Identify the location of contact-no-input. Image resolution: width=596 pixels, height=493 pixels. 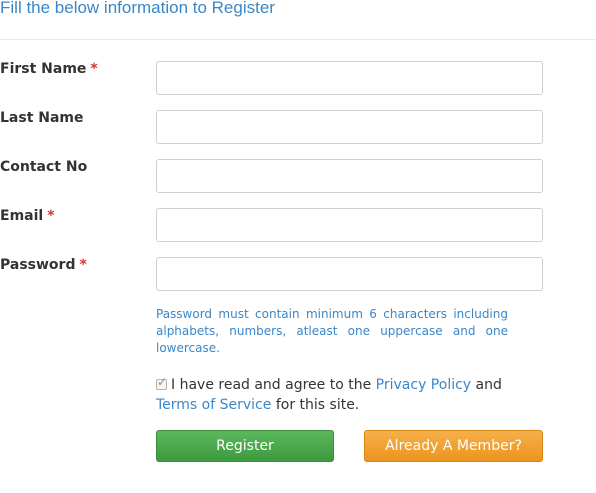
(349, 176).